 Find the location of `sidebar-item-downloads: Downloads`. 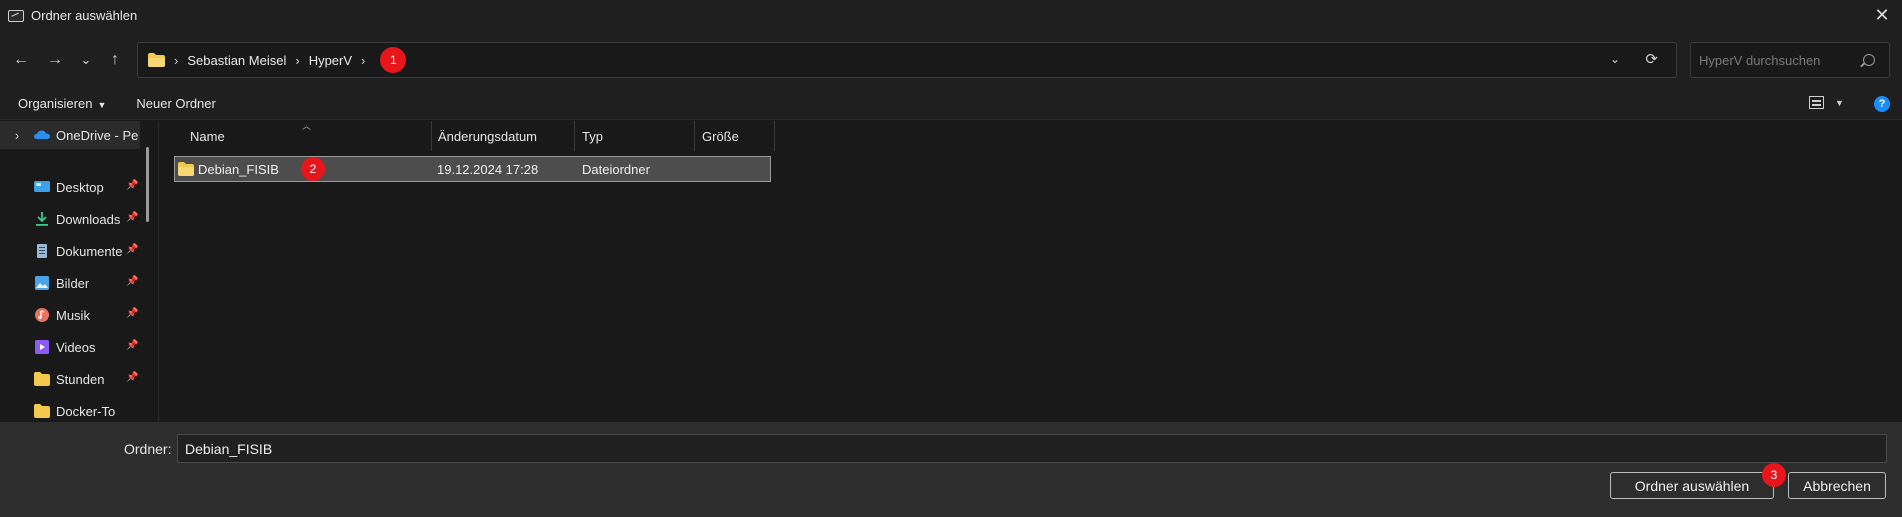

sidebar-item-downloads: Downloads is located at coordinates (70, 219).